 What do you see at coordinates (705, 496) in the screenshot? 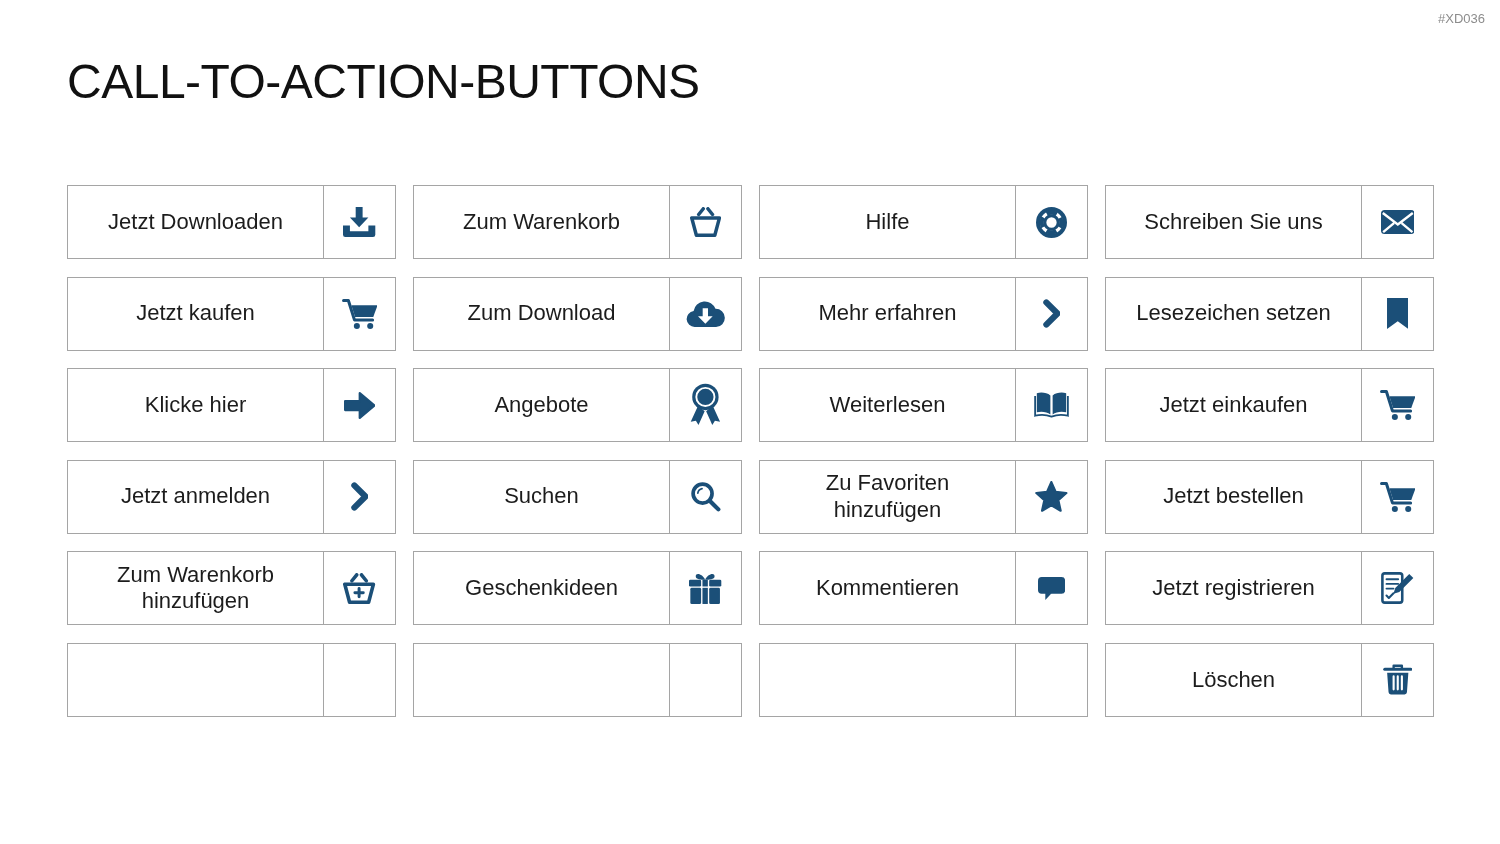
I see `search-icon` at bounding box center [705, 496].